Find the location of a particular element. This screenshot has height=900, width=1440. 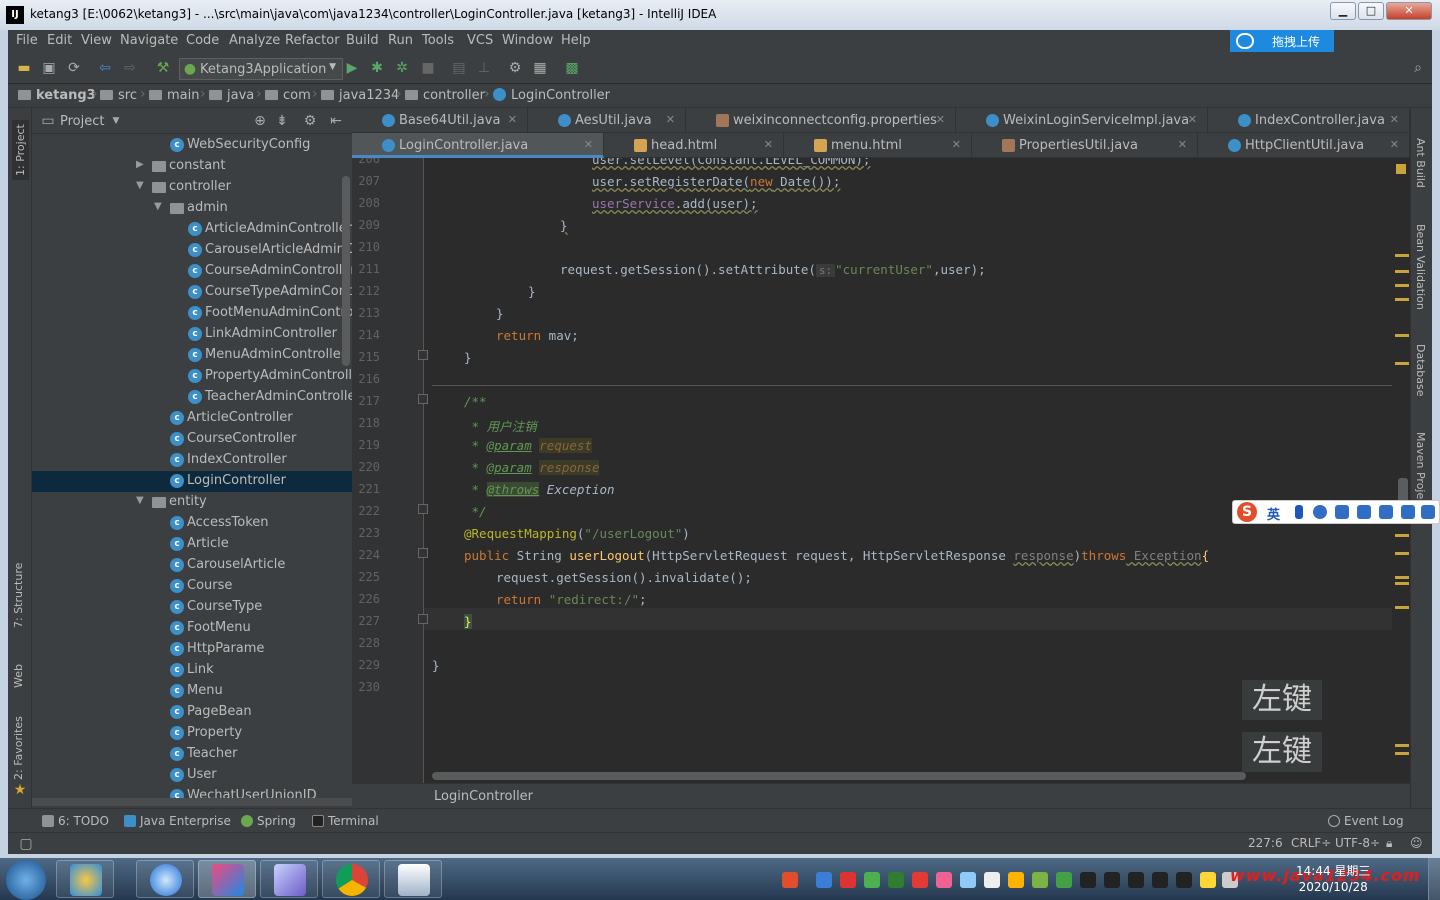

breadcrumb-item-com: com is located at coordinates (288, 95).